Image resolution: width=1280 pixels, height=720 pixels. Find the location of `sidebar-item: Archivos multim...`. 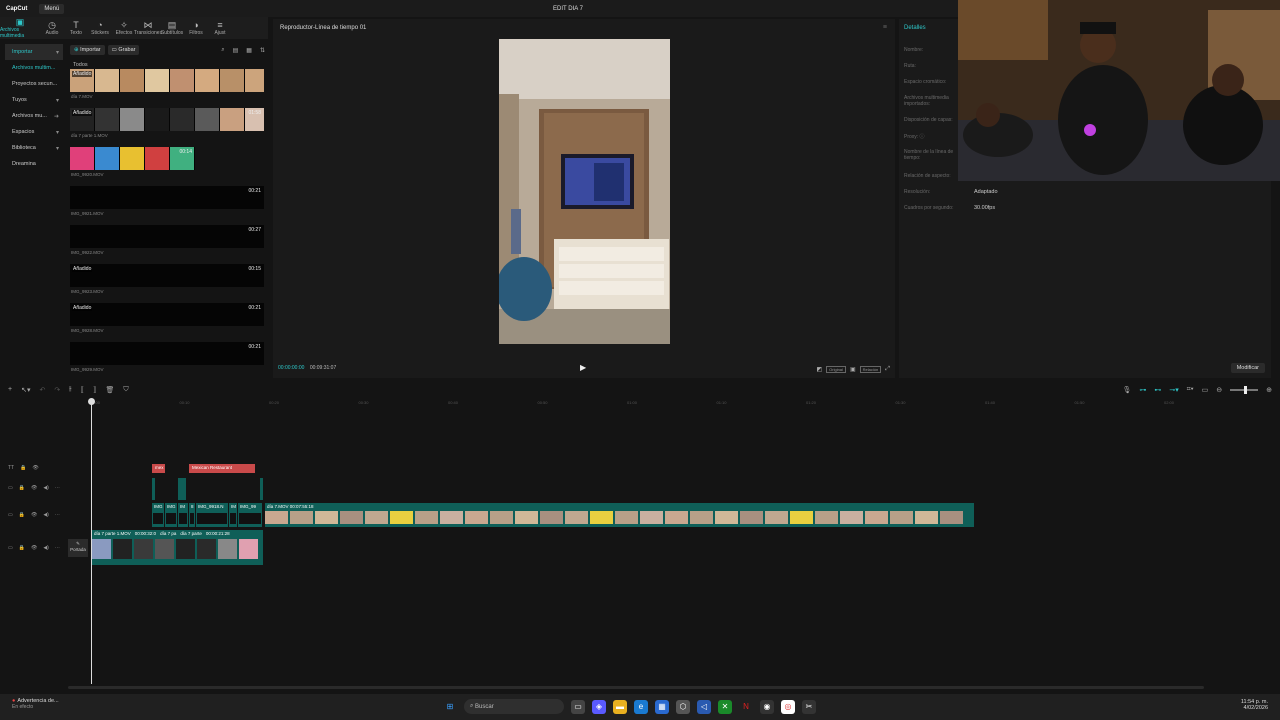

sidebar-item: Archivos multim... is located at coordinates (34, 68).